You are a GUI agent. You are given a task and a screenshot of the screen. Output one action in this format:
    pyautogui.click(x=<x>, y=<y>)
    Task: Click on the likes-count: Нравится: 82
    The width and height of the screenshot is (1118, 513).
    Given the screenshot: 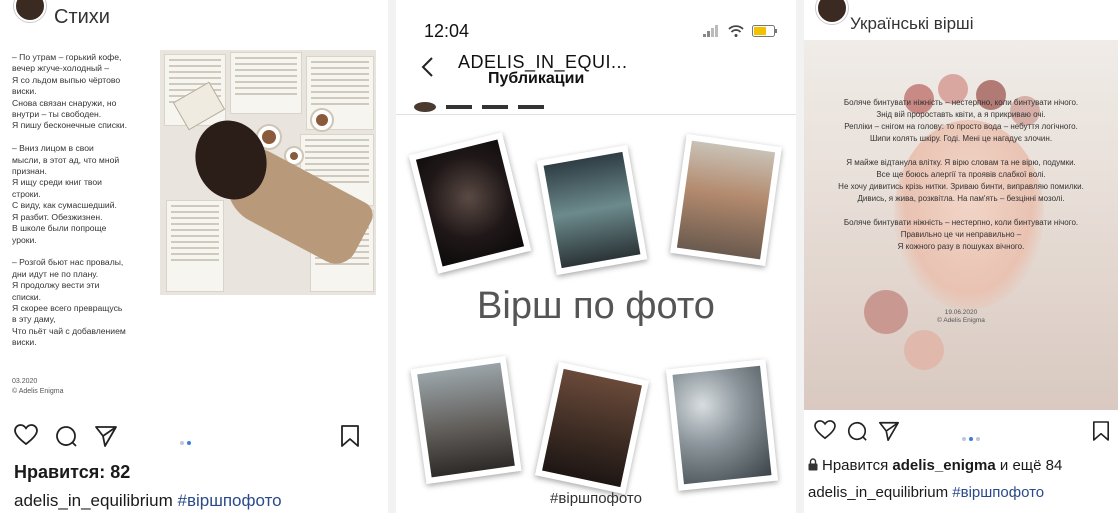 What is the action you would take?
    pyautogui.click(x=72, y=472)
    